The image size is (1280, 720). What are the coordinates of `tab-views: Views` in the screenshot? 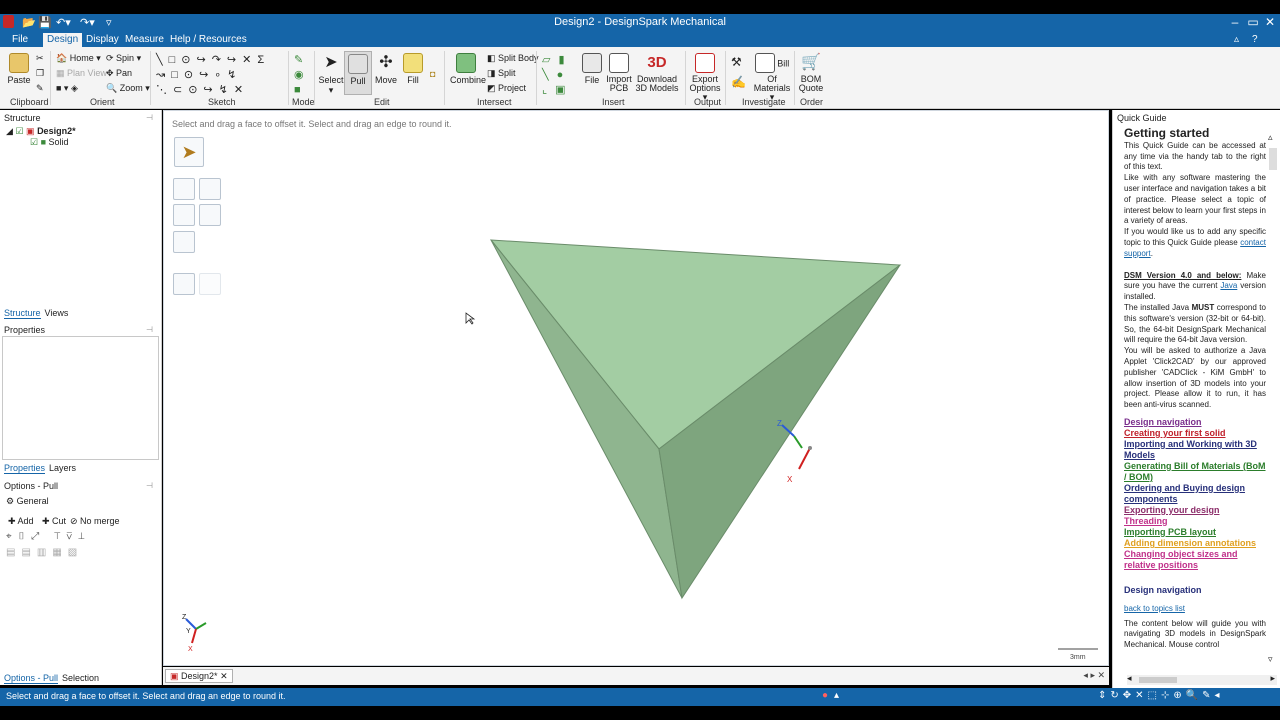 It's located at (57, 313).